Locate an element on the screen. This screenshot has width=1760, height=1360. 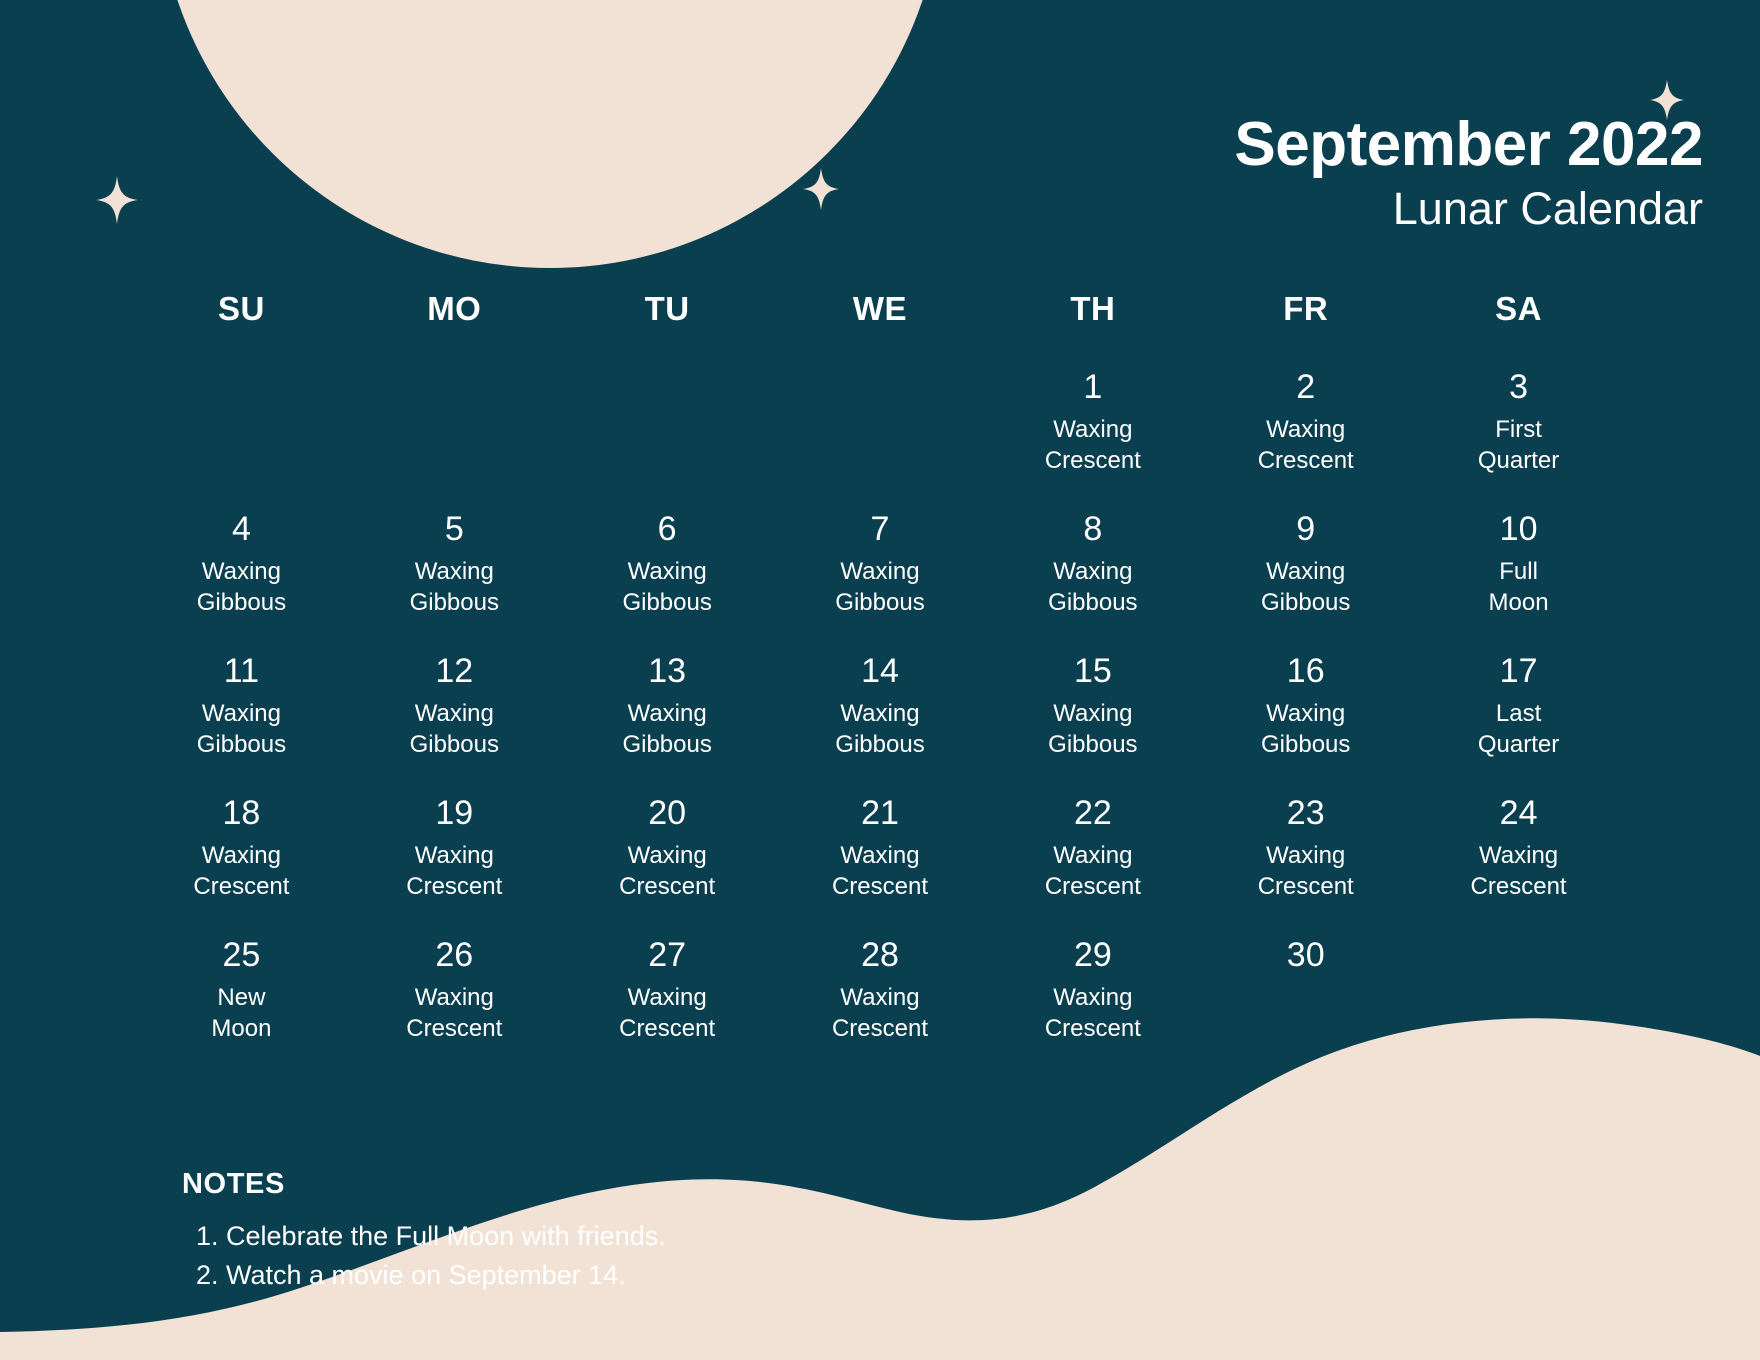
day-number: 22 is located at coordinates (1092, 813).